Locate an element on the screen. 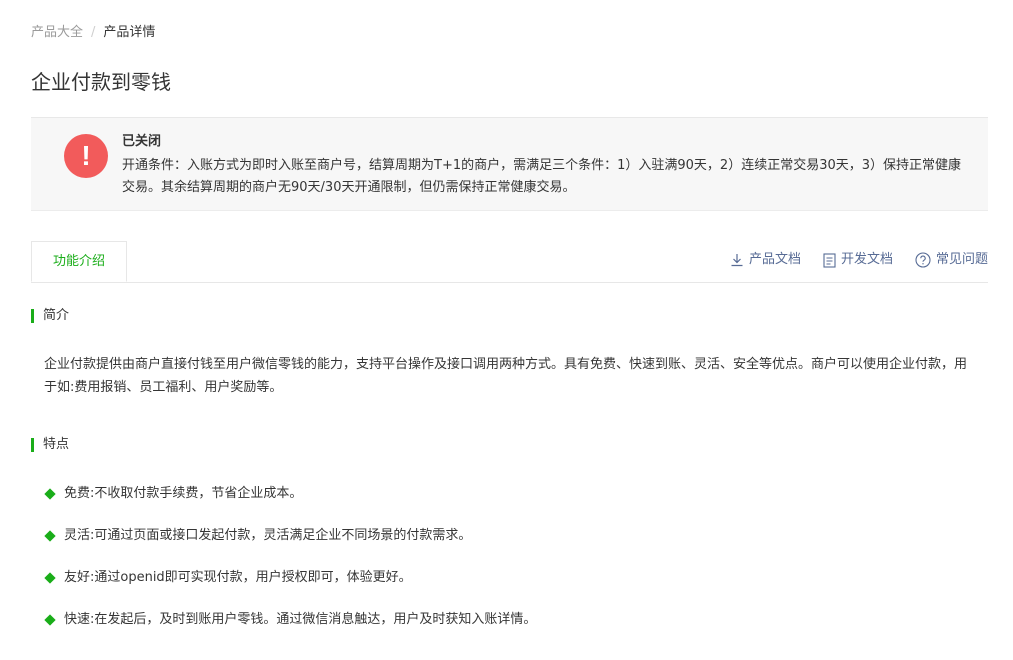 The height and width of the screenshot is (660, 1013). product-doc-label: 产品文档 is located at coordinates (774, 259).